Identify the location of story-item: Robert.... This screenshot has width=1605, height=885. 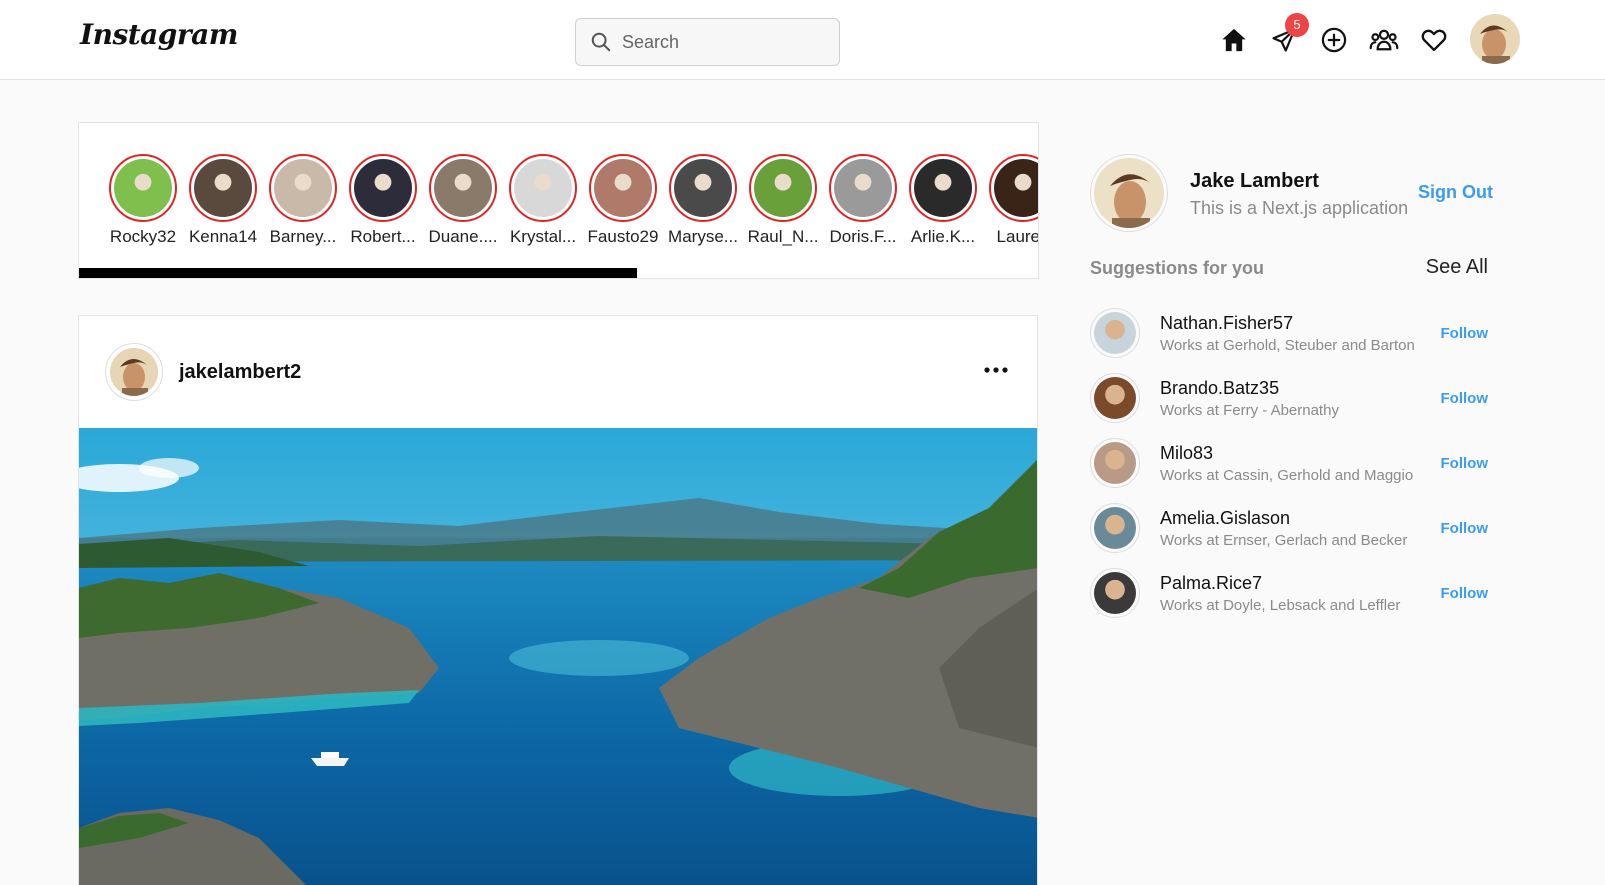
(383, 200).